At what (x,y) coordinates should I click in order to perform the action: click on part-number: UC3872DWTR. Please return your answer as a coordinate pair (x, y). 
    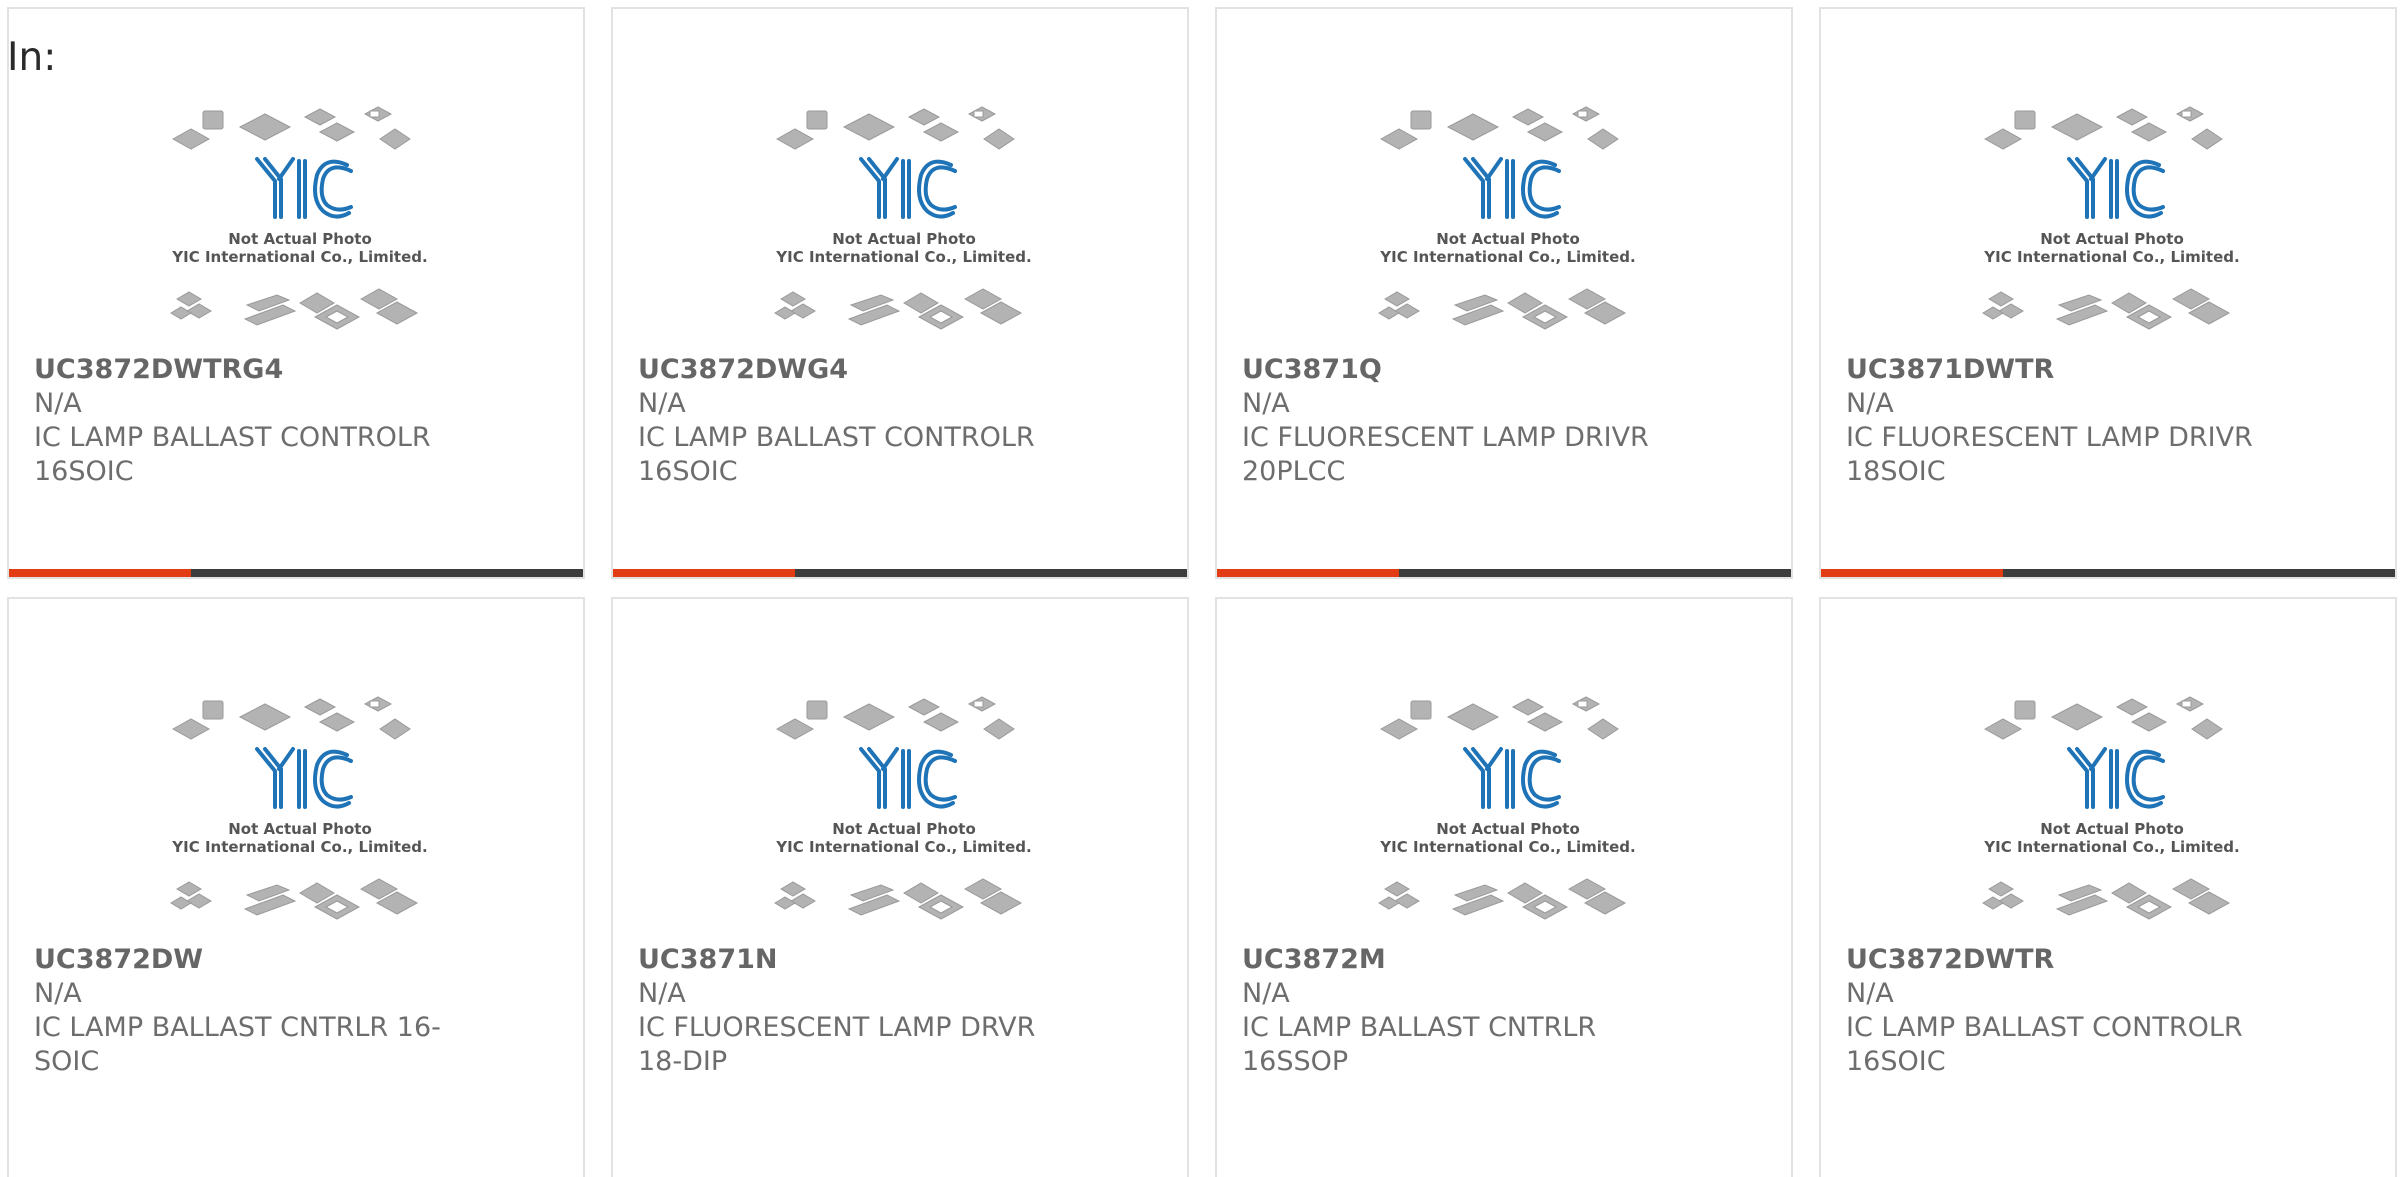
    Looking at the image, I should click on (2106, 960).